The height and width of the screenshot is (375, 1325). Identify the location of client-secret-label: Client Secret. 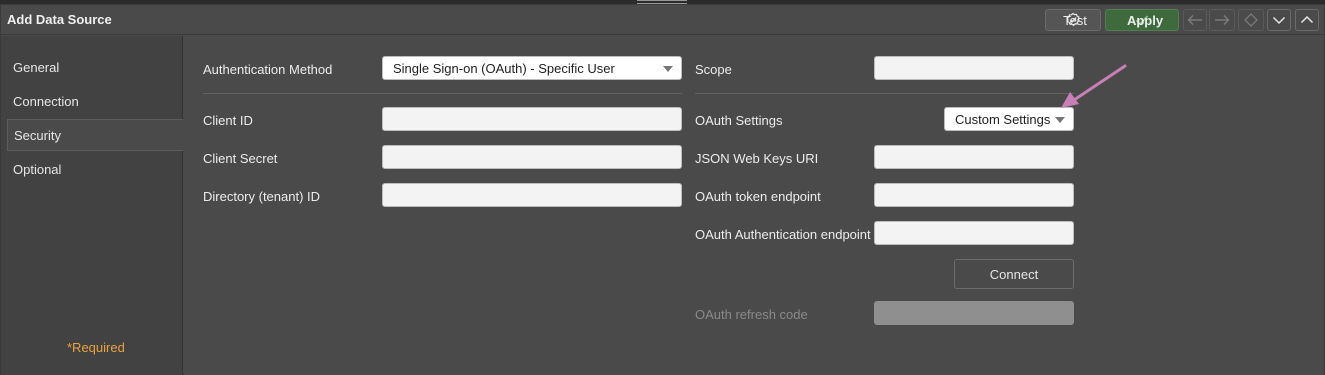
(240, 158).